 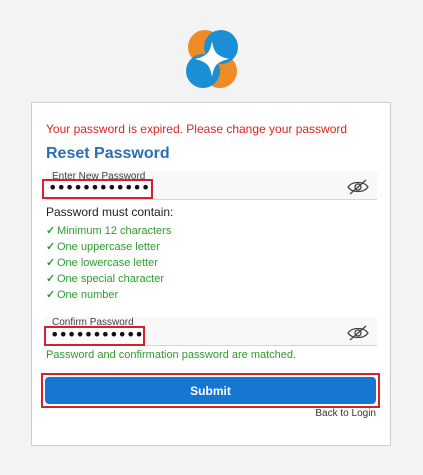 I want to click on confirm-password-field: Confirm Password ••••••••••••••, so click(x=210, y=331).